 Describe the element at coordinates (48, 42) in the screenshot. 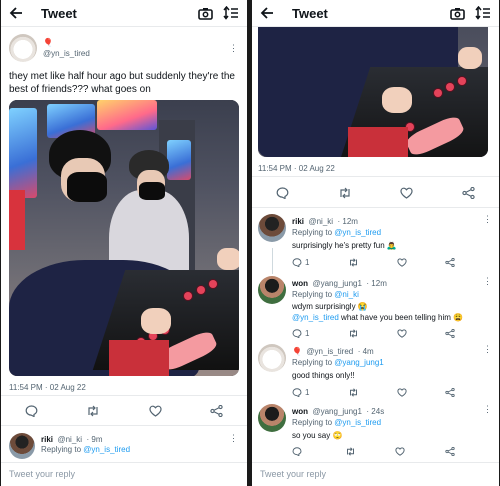

I see `author-emoji: 🎈` at that location.